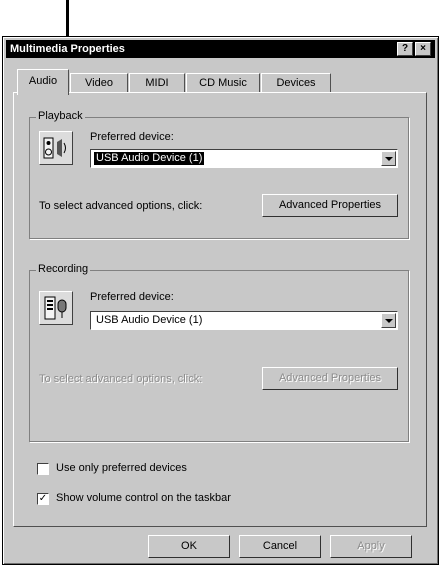  I want to click on playback-advanced-properties-button: Advanced Properties, so click(330, 205).